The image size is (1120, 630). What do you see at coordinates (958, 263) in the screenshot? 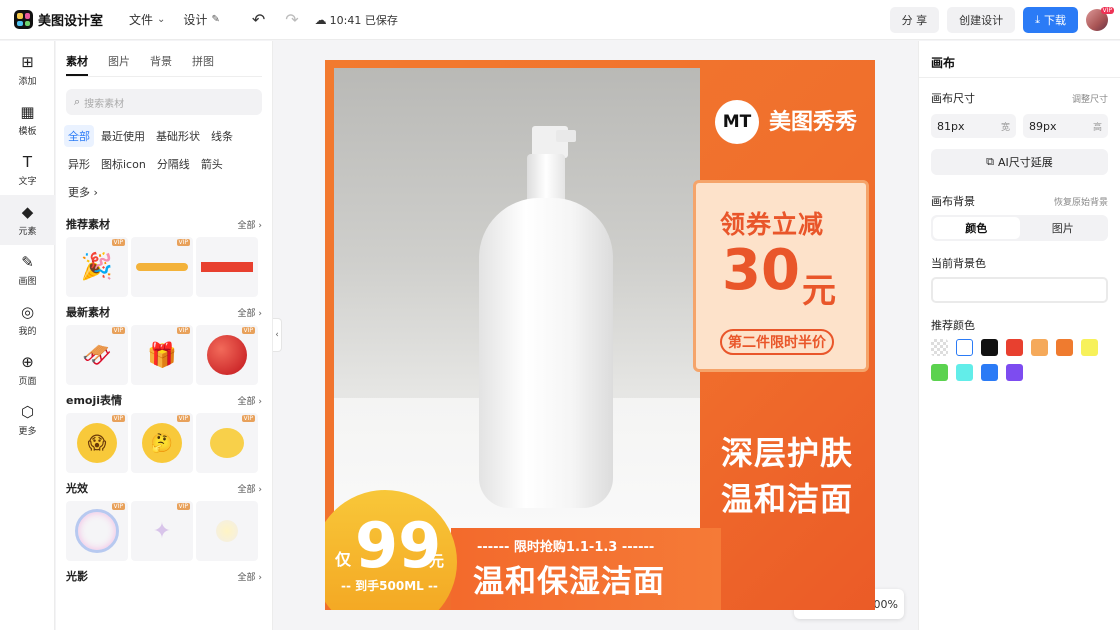
I see `current-bg-label: 当前背景色` at bounding box center [958, 263].